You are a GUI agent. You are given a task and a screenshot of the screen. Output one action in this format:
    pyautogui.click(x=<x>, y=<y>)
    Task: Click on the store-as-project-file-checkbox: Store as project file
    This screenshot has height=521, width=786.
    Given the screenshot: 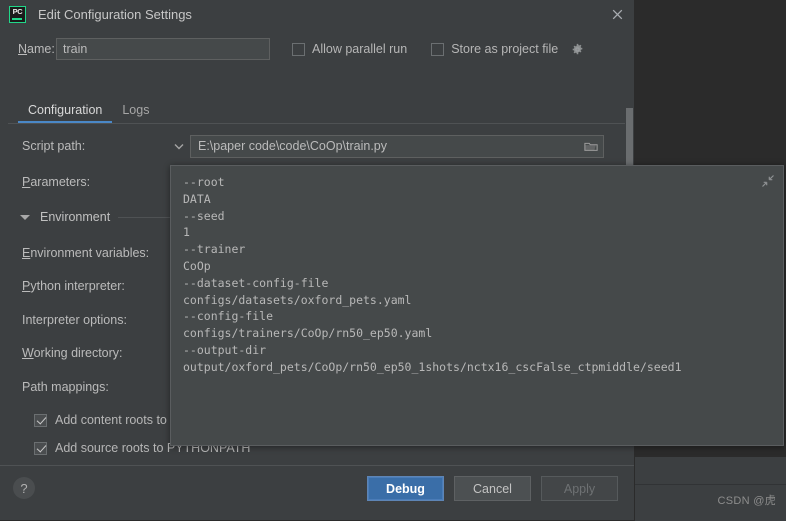 What is the action you would take?
    pyautogui.click(x=507, y=49)
    